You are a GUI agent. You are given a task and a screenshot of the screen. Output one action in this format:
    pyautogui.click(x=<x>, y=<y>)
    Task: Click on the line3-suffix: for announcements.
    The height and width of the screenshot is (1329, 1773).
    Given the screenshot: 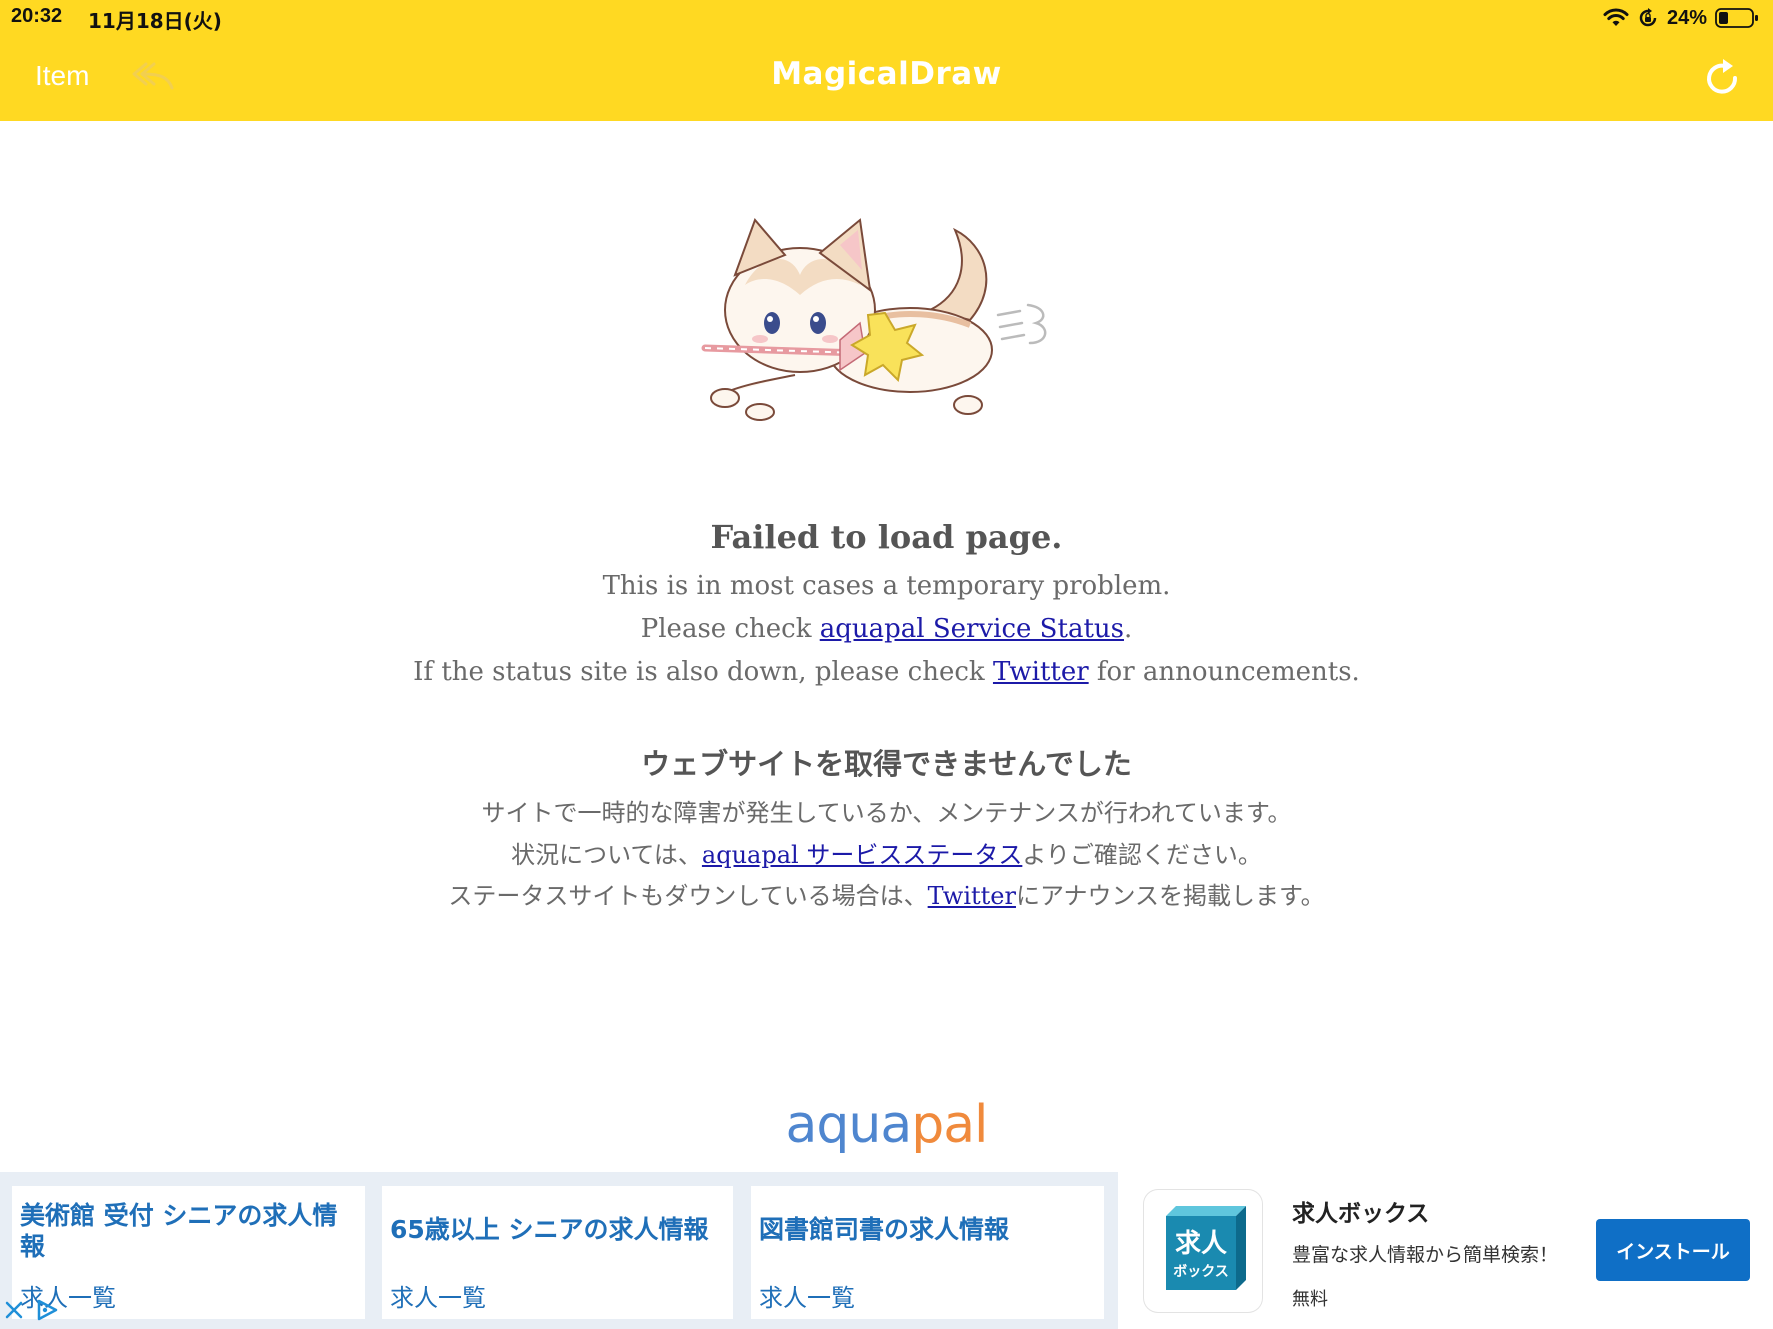 What is the action you would take?
    pyautogui.click(x=1224, y=672)
    